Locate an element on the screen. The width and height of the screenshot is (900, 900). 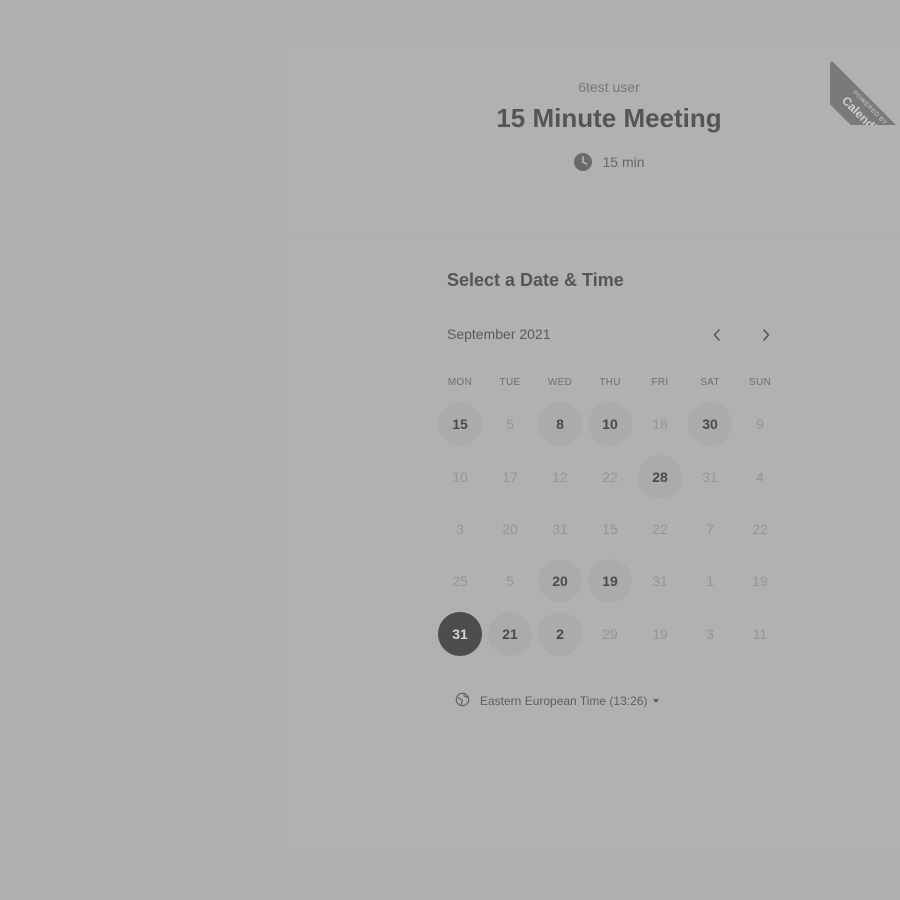
calendar-week-row: 10 17 12 22 28 31 4 is located at coordinates (610, 476).